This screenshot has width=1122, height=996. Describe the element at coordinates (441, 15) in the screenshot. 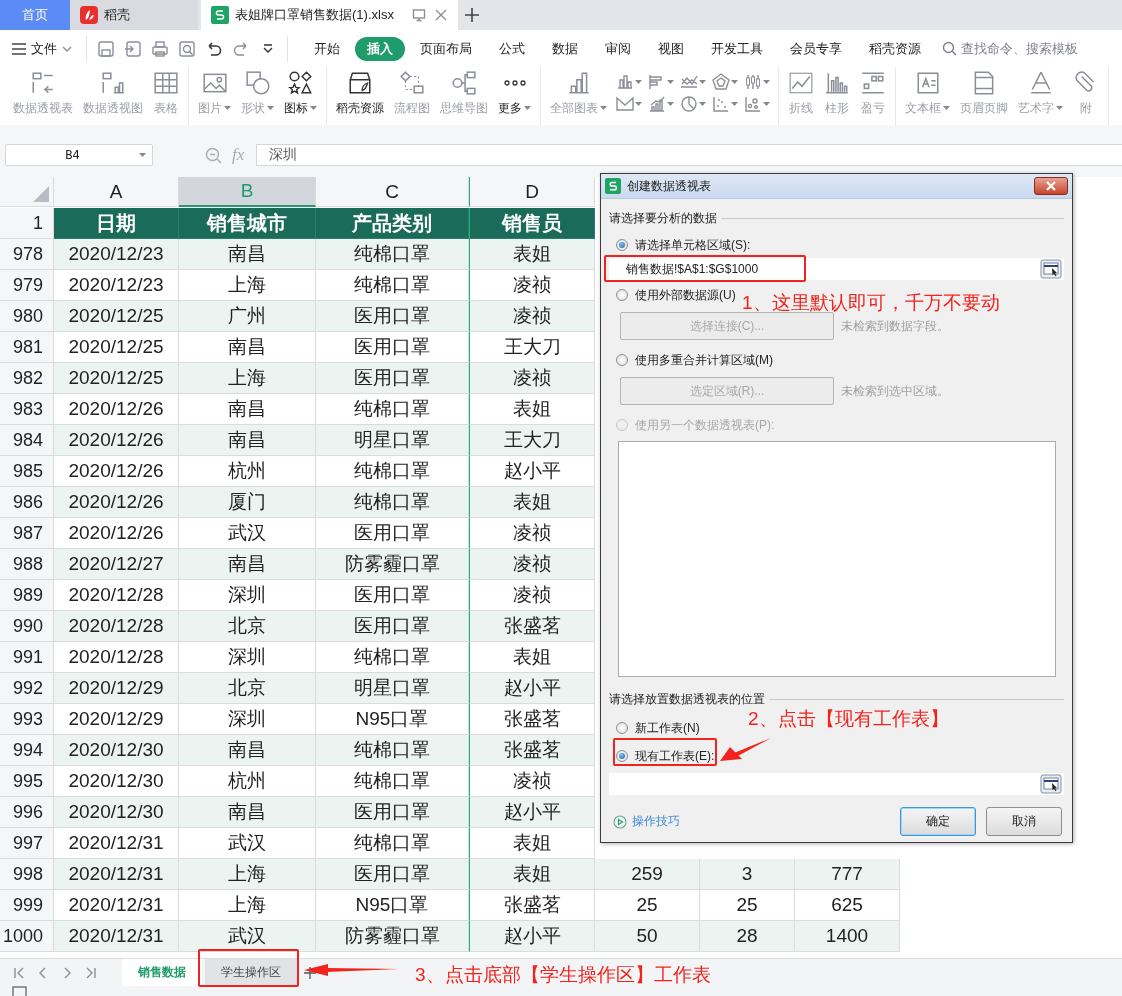

I see `close-icon` at that location.